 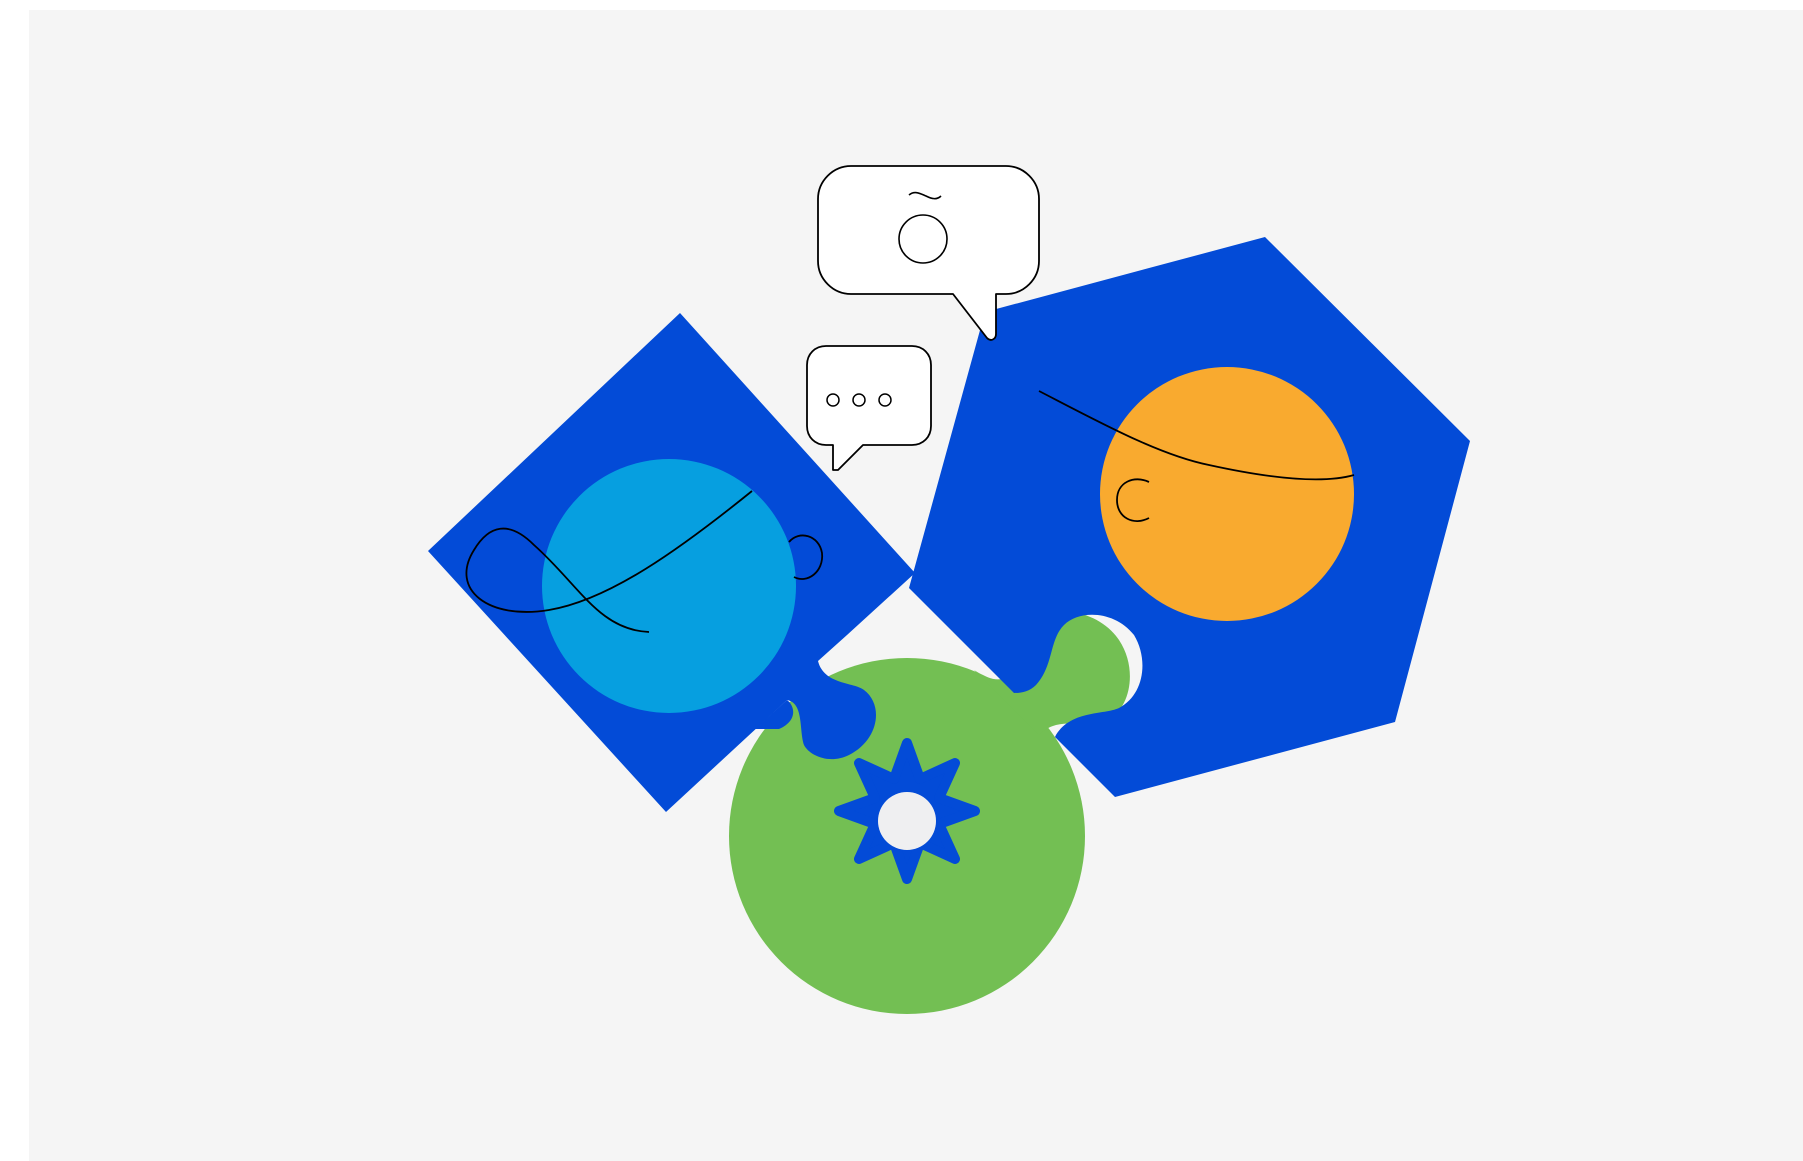 I want to click on light-blue-circle, so click(x=669, y=586).